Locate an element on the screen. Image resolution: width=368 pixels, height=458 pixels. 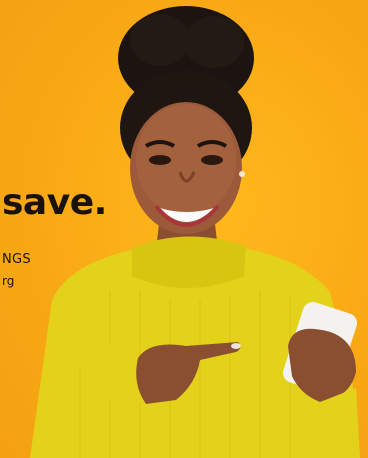
headline: save. is located at coordinates (54, 202).